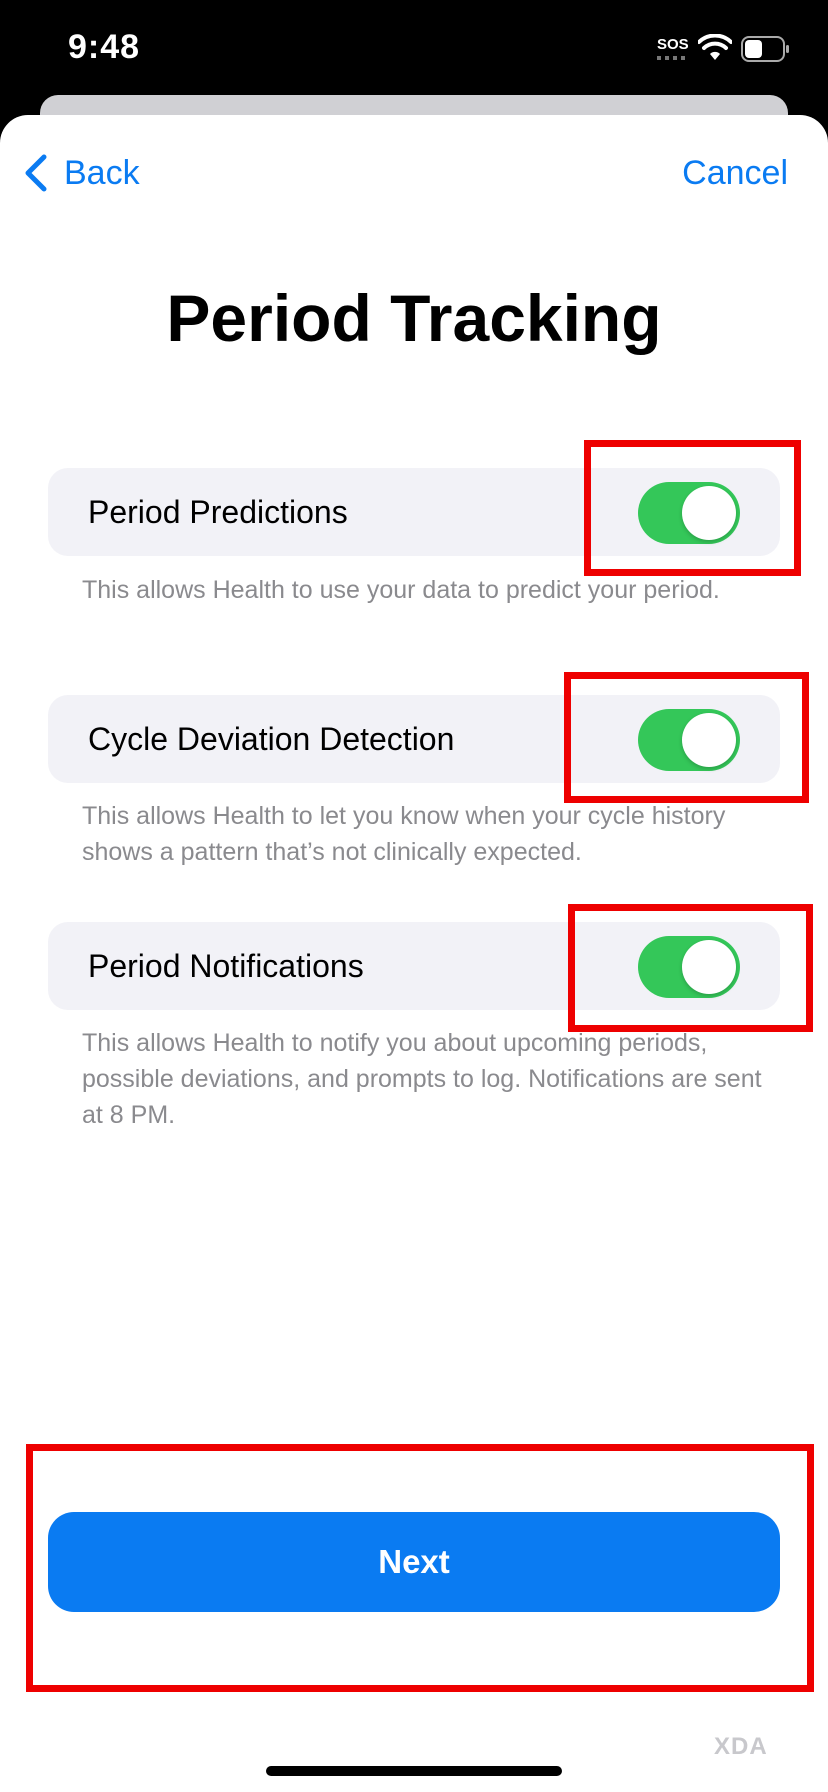 The width and height of the screenshot is (828, 1792). I want to click on xda-watermark: XDA, so click(741, 1746).